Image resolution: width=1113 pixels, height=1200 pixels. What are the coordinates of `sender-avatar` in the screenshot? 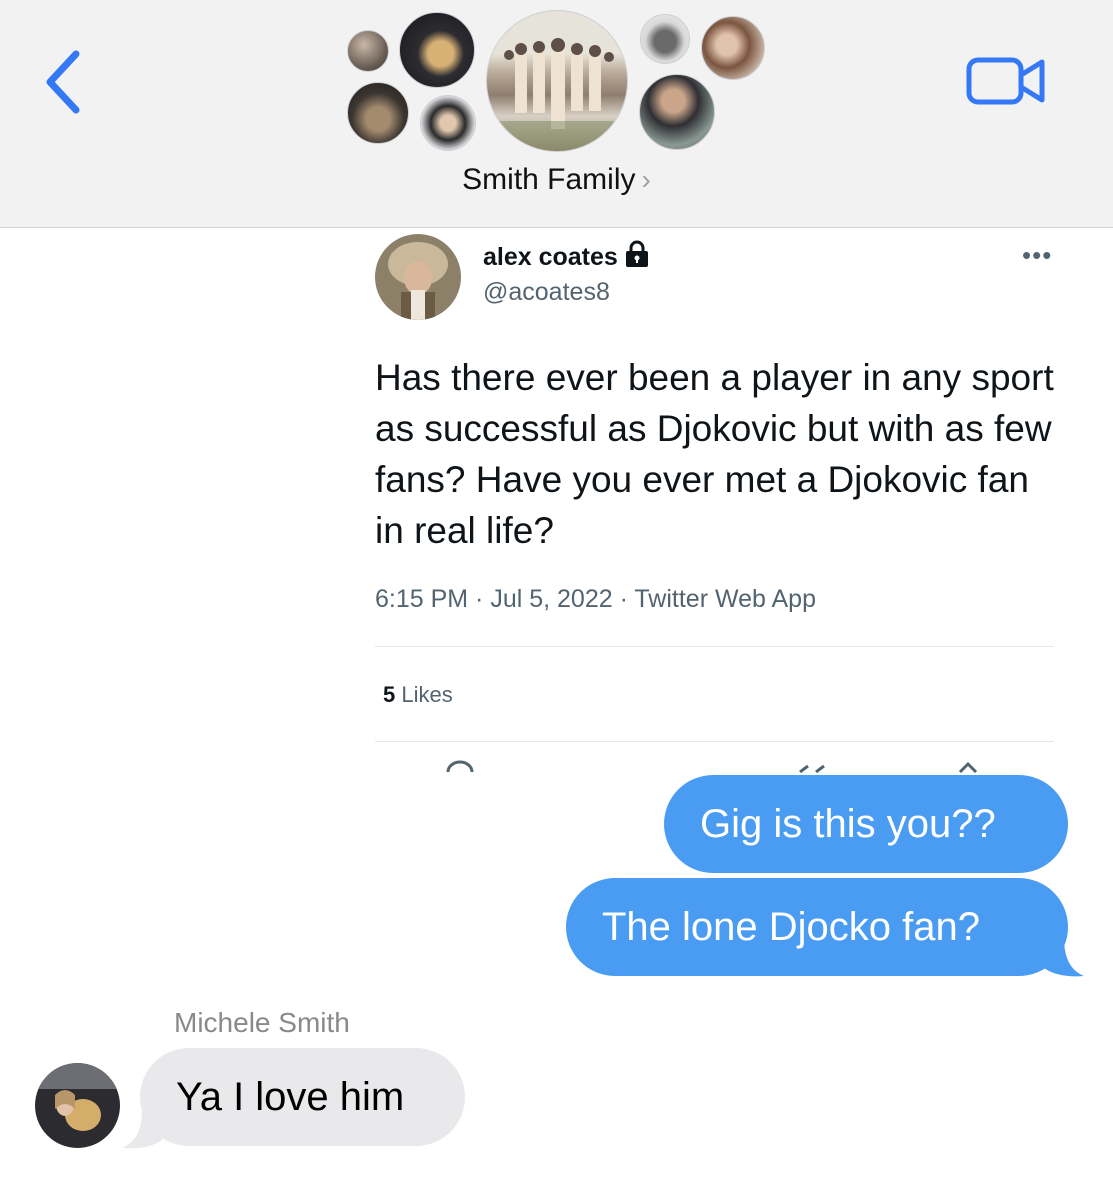 It's located at (77, 1105).